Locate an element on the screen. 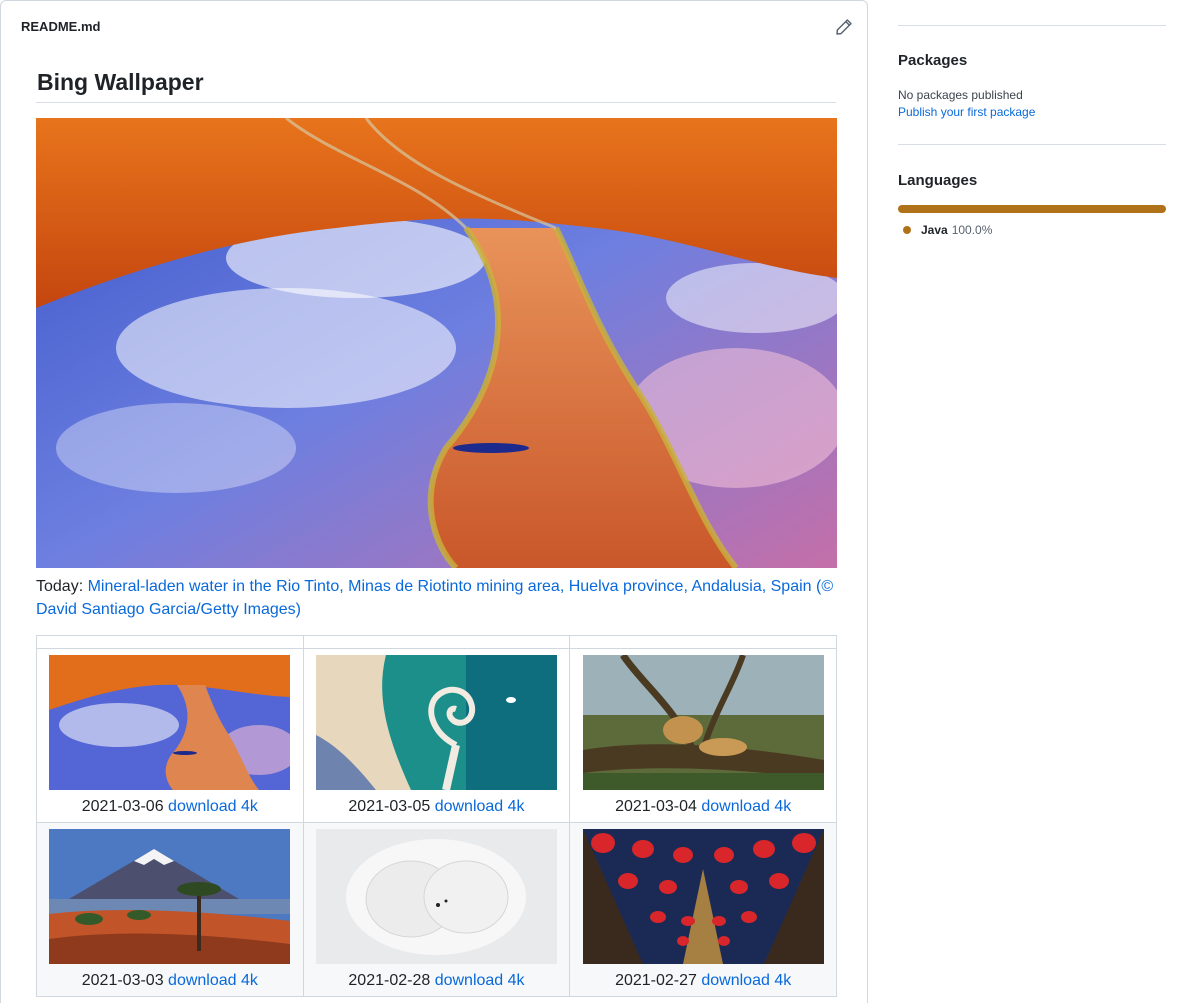  table-header-row is located at coordinates (436, 642).